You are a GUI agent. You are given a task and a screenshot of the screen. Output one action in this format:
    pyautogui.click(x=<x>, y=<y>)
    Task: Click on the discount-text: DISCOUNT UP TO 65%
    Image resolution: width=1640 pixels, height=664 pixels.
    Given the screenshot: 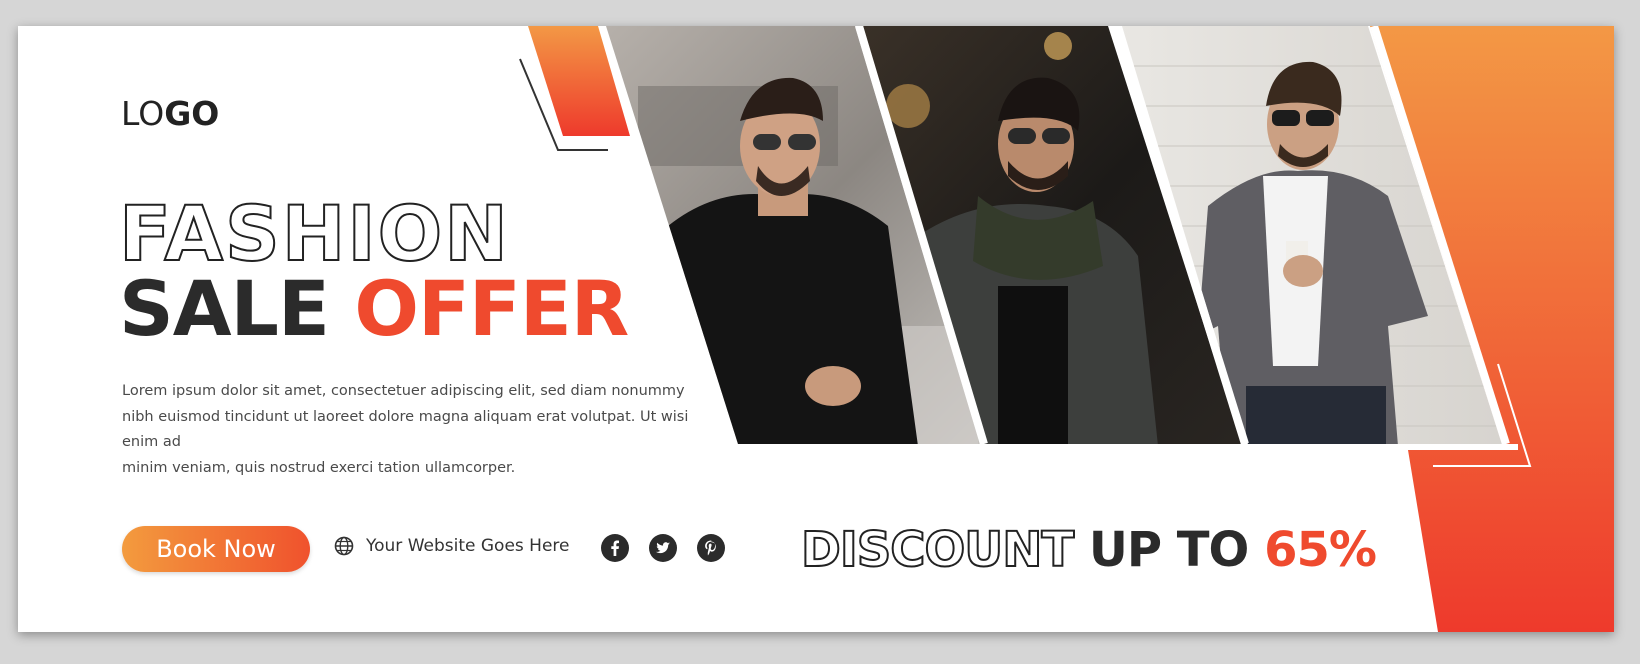 What is the action you would take?
    pyautogui.click(x=1088, y=550)
    